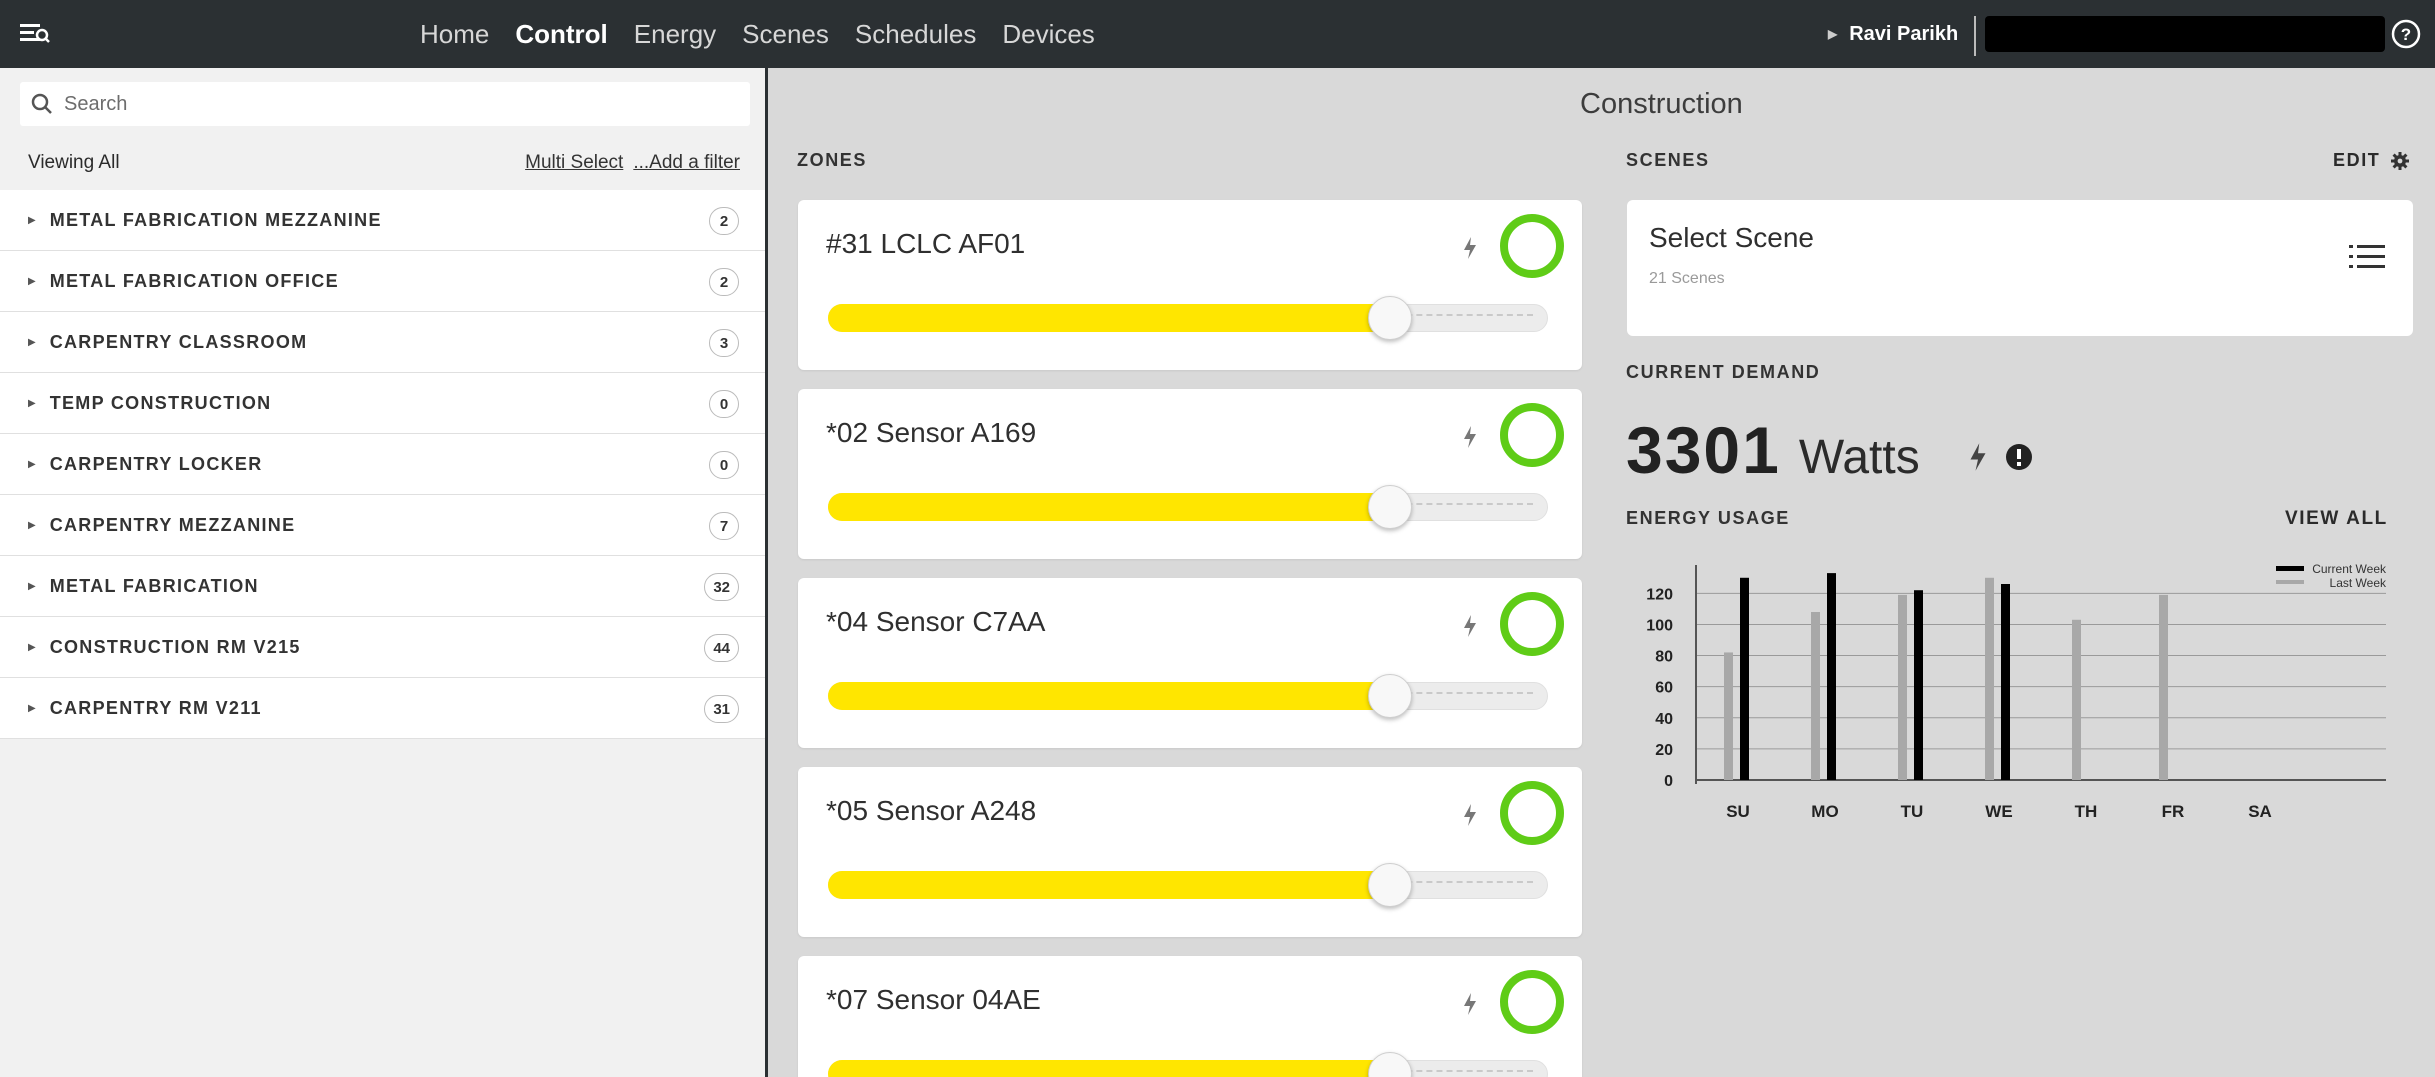 The image size is (2435, 1077). Describe the element at coordinates (785, 34) in the screenshot. I see `nav-scenes: Scenes` at that location.